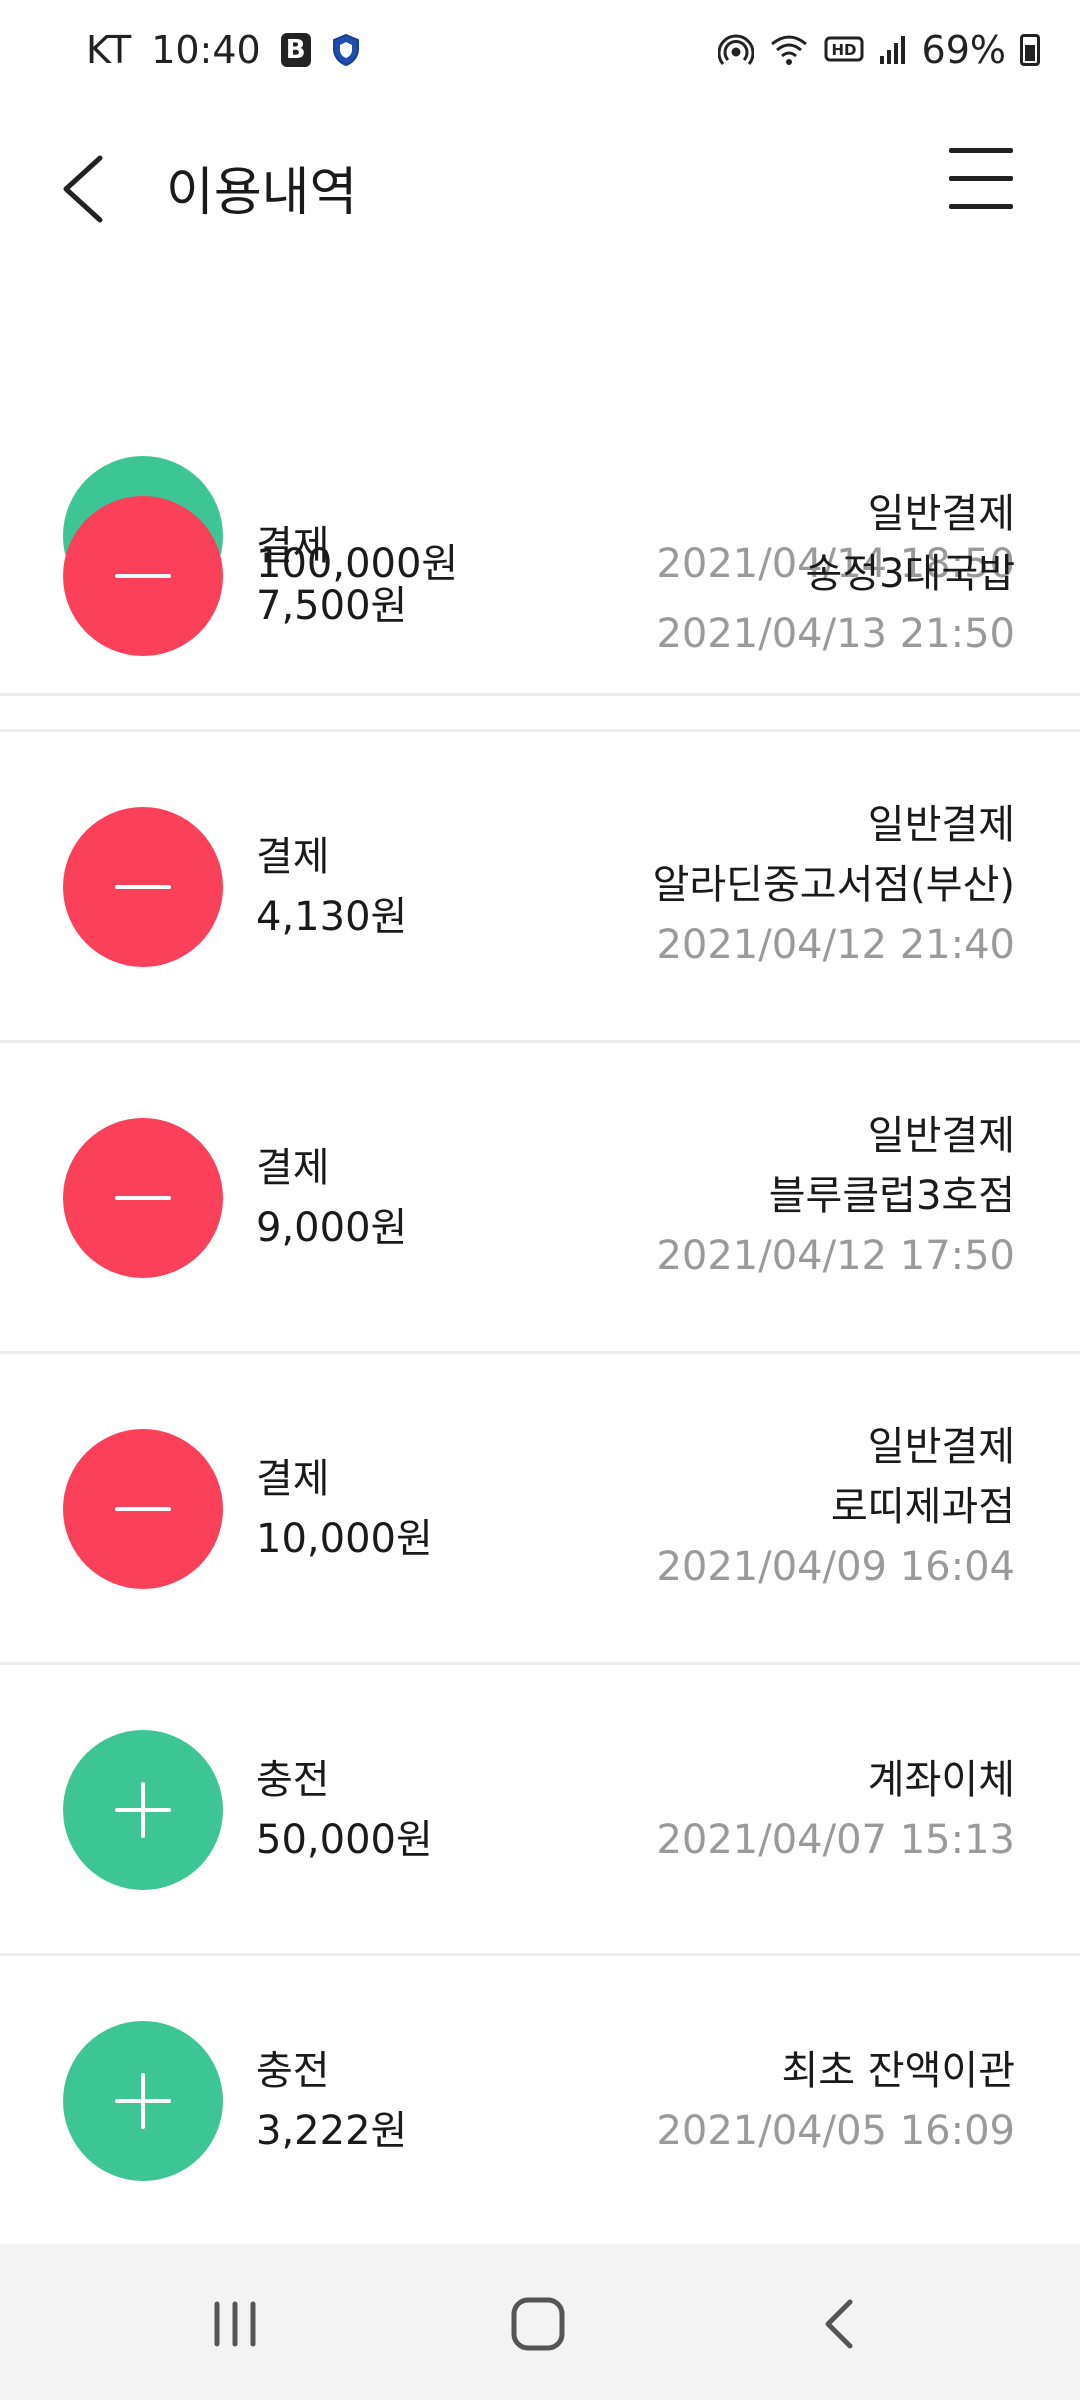 The width and height of the screenshot is (1080, 2400). I want to click on transaction-date: 2021/04/05 16:09, so click(835, 2131).